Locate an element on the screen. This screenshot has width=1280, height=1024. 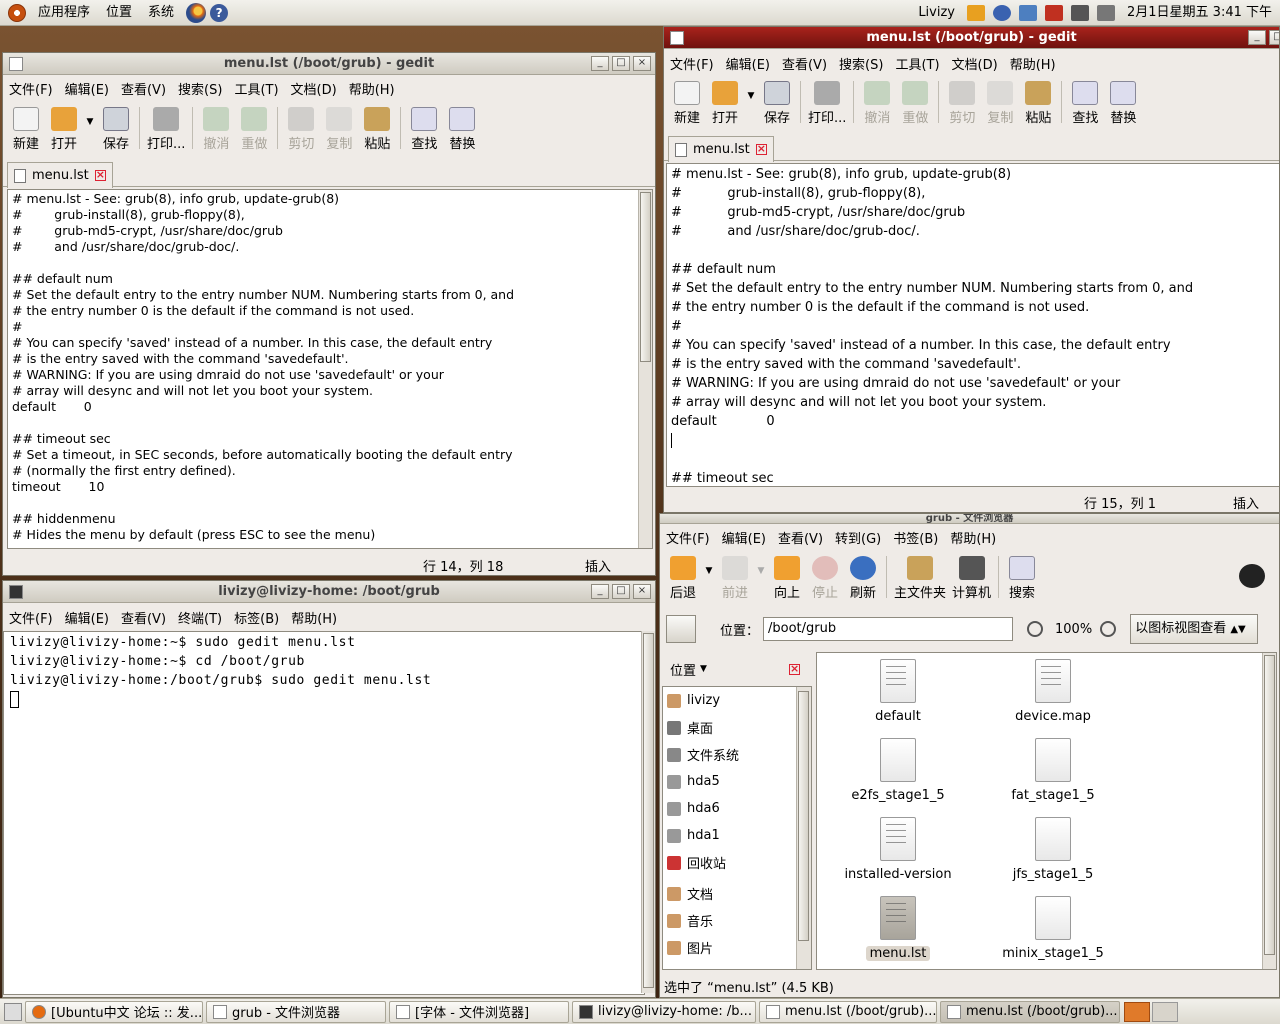
file-item: default is located at coordinates (898, 691).